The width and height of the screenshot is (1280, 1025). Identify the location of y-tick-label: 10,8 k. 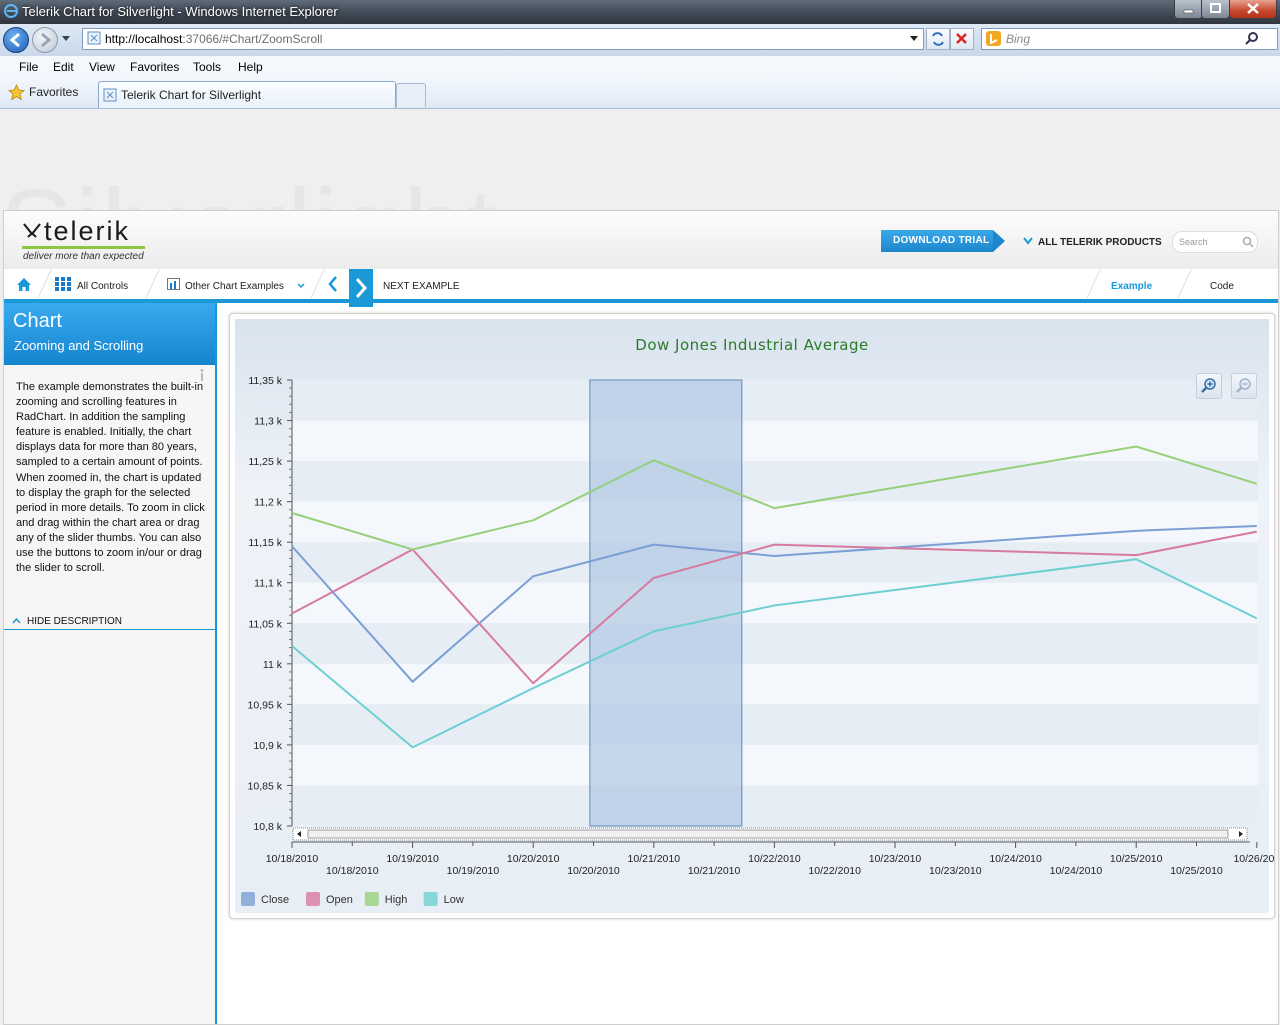
(267, 827).